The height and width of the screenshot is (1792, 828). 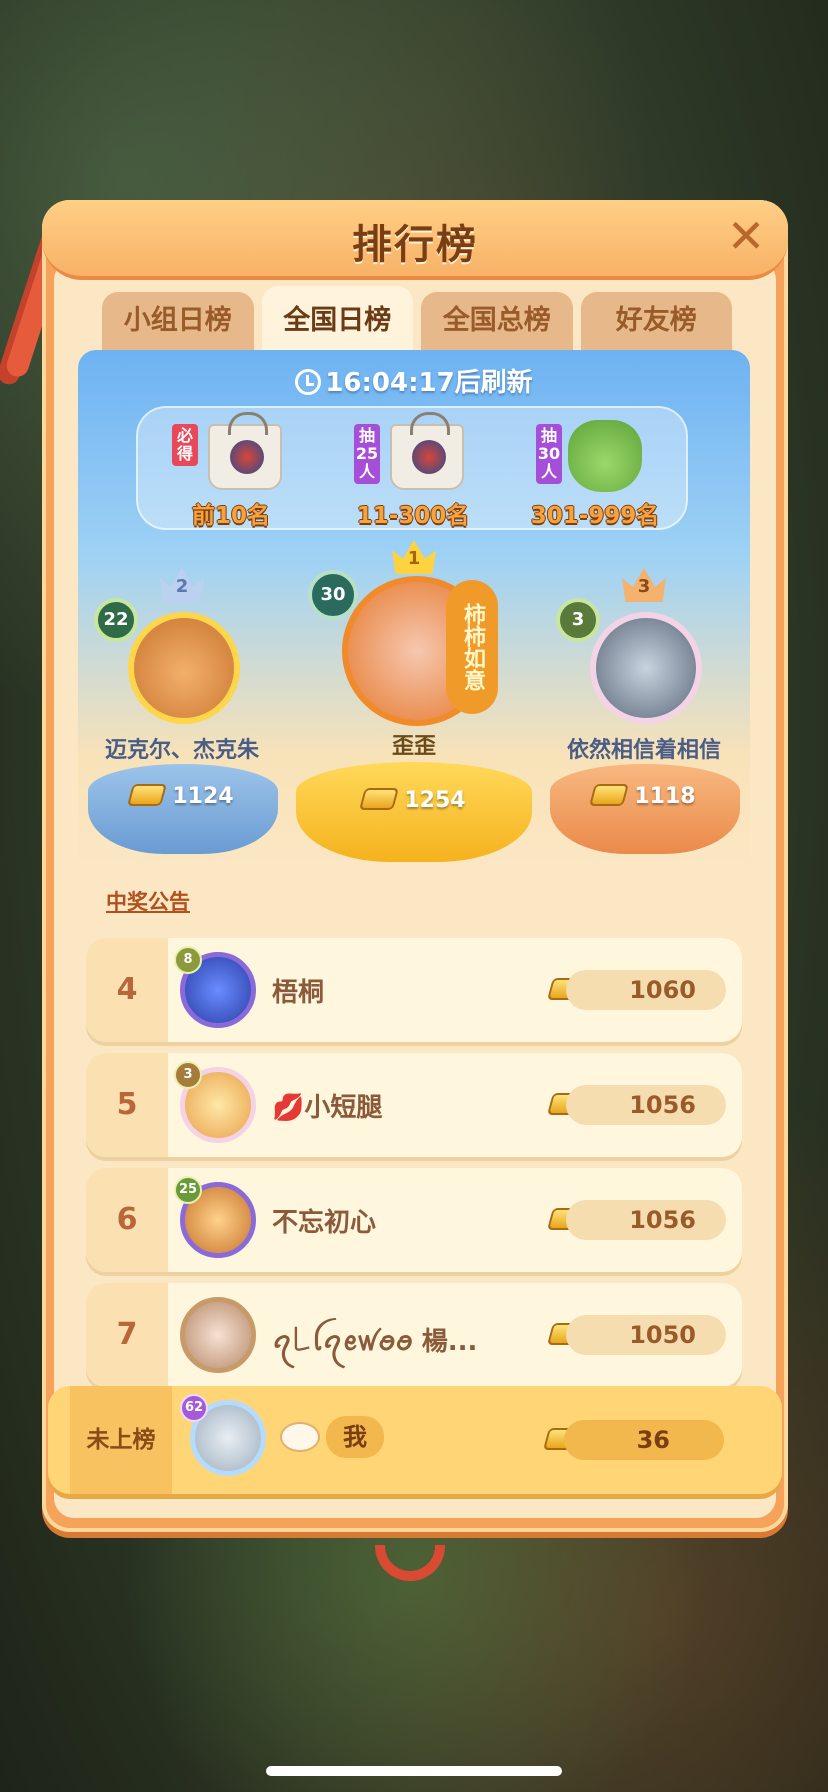 What do you see at coordinates (182, 585) in the screenshot?
I see `crown-icon: 2` at bounding box center [182, 585].